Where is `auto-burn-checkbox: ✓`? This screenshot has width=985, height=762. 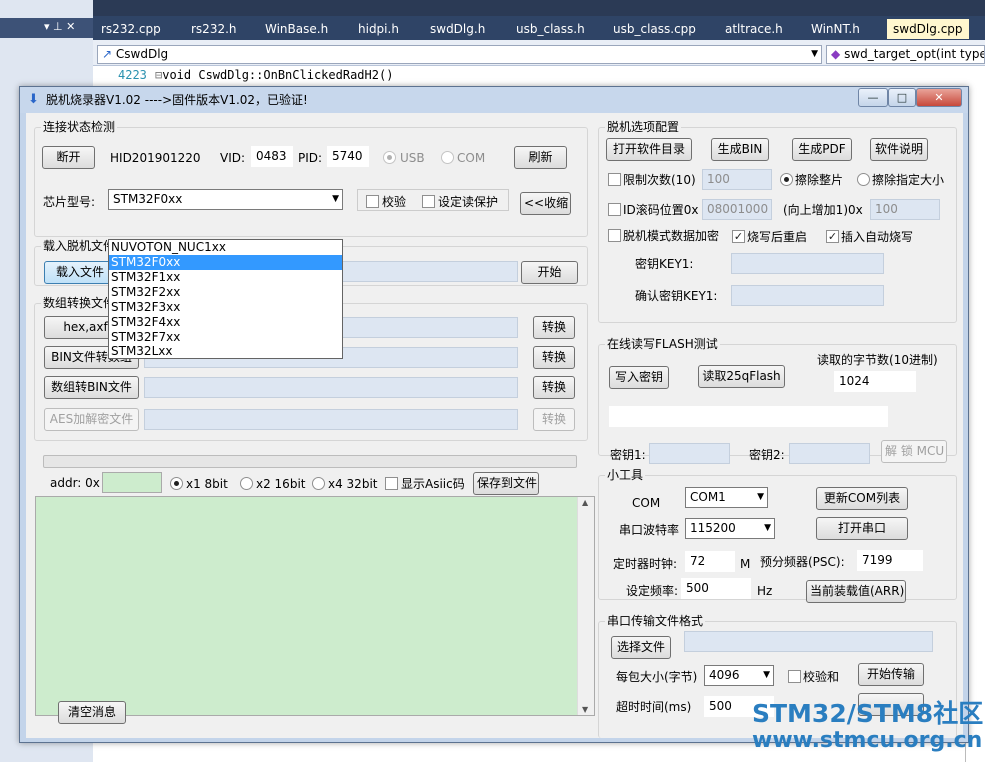 auto-burn-checkbox: ✓ is located at coordinates (832, 236).